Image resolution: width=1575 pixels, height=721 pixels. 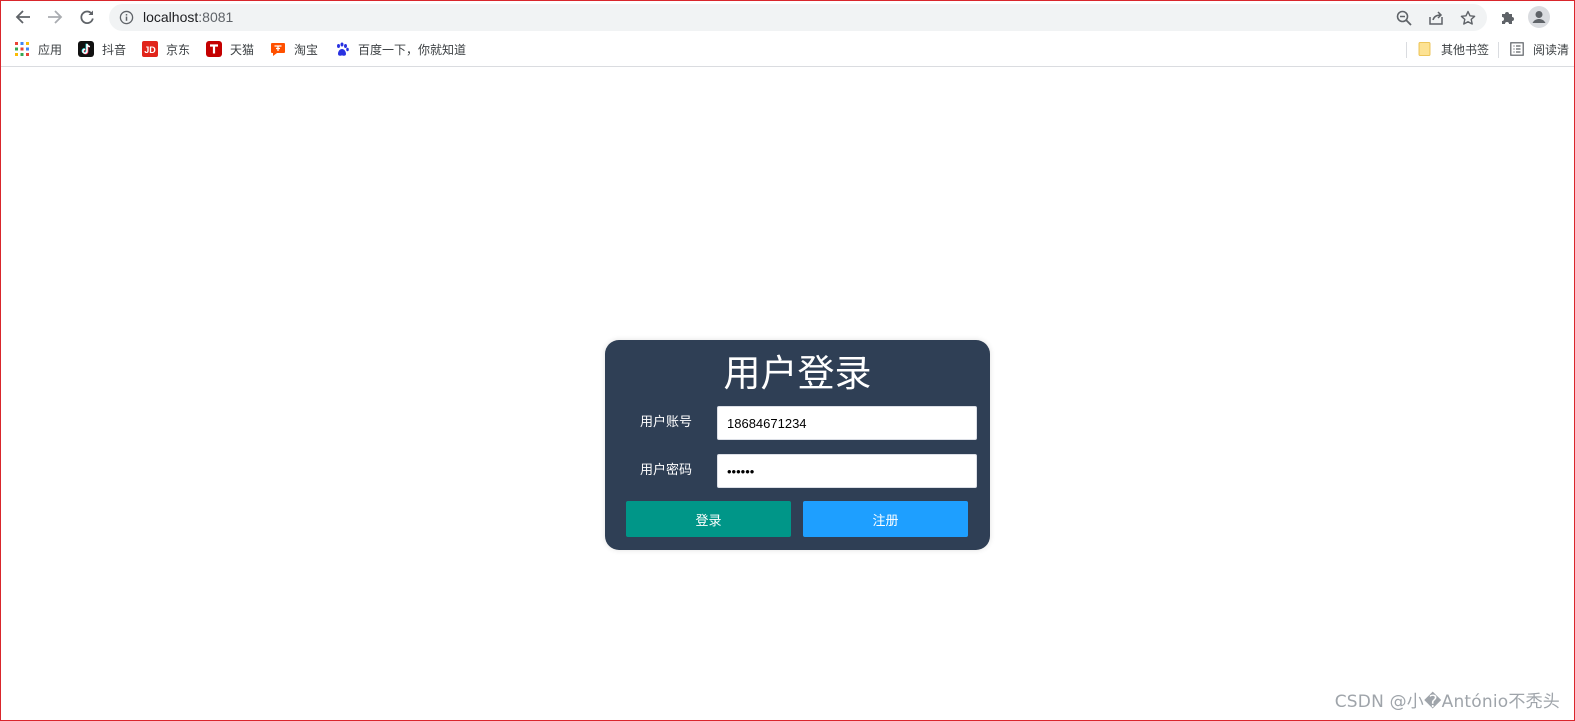 What do you see at coordinates (50, 49) in the screenshot?
I see `bookmark-label: 应用` at bounding box center [50, 49].